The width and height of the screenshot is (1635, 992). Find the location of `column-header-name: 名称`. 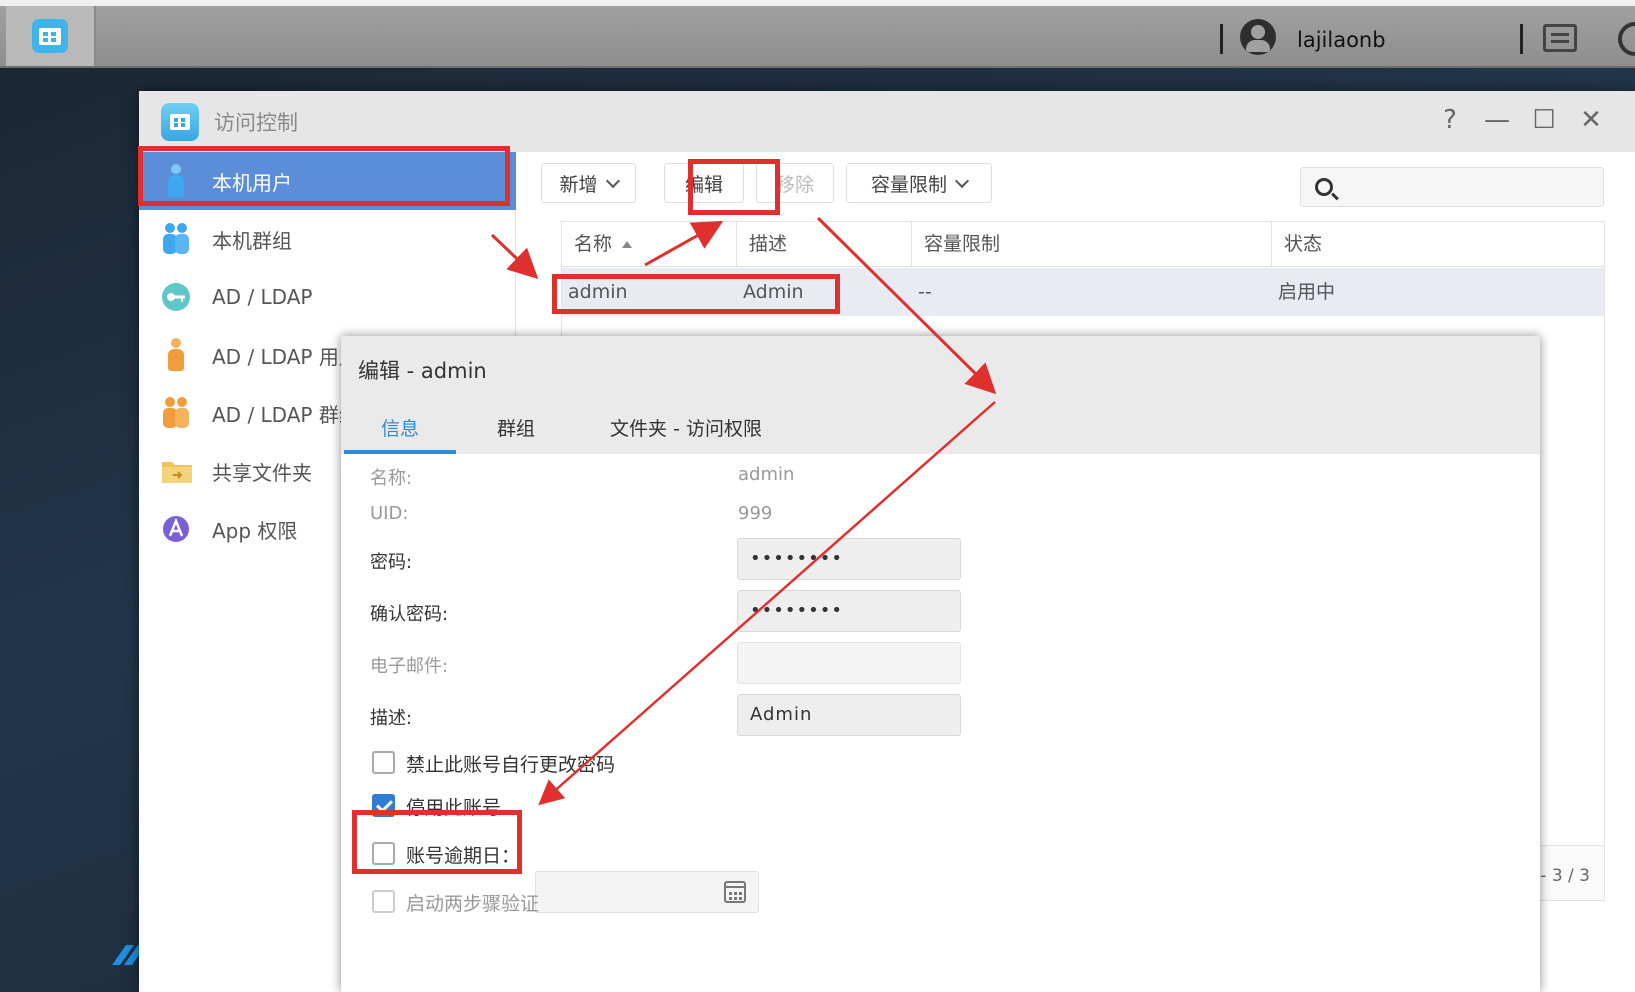

column-header-name: 名称 is located at coordinates (649, 244).